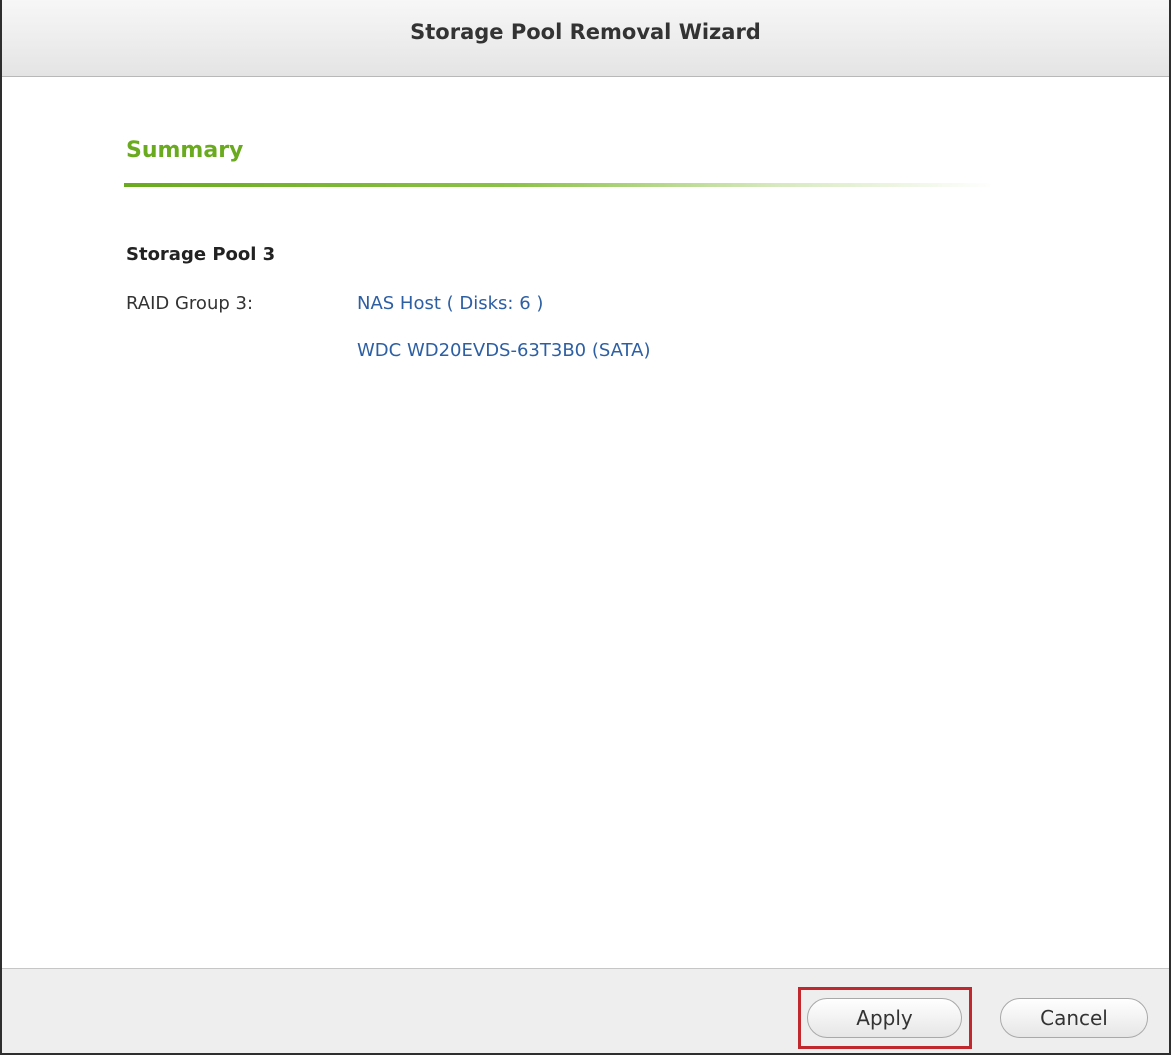  I want to click on section-heading: Summary, so click(185, 150).